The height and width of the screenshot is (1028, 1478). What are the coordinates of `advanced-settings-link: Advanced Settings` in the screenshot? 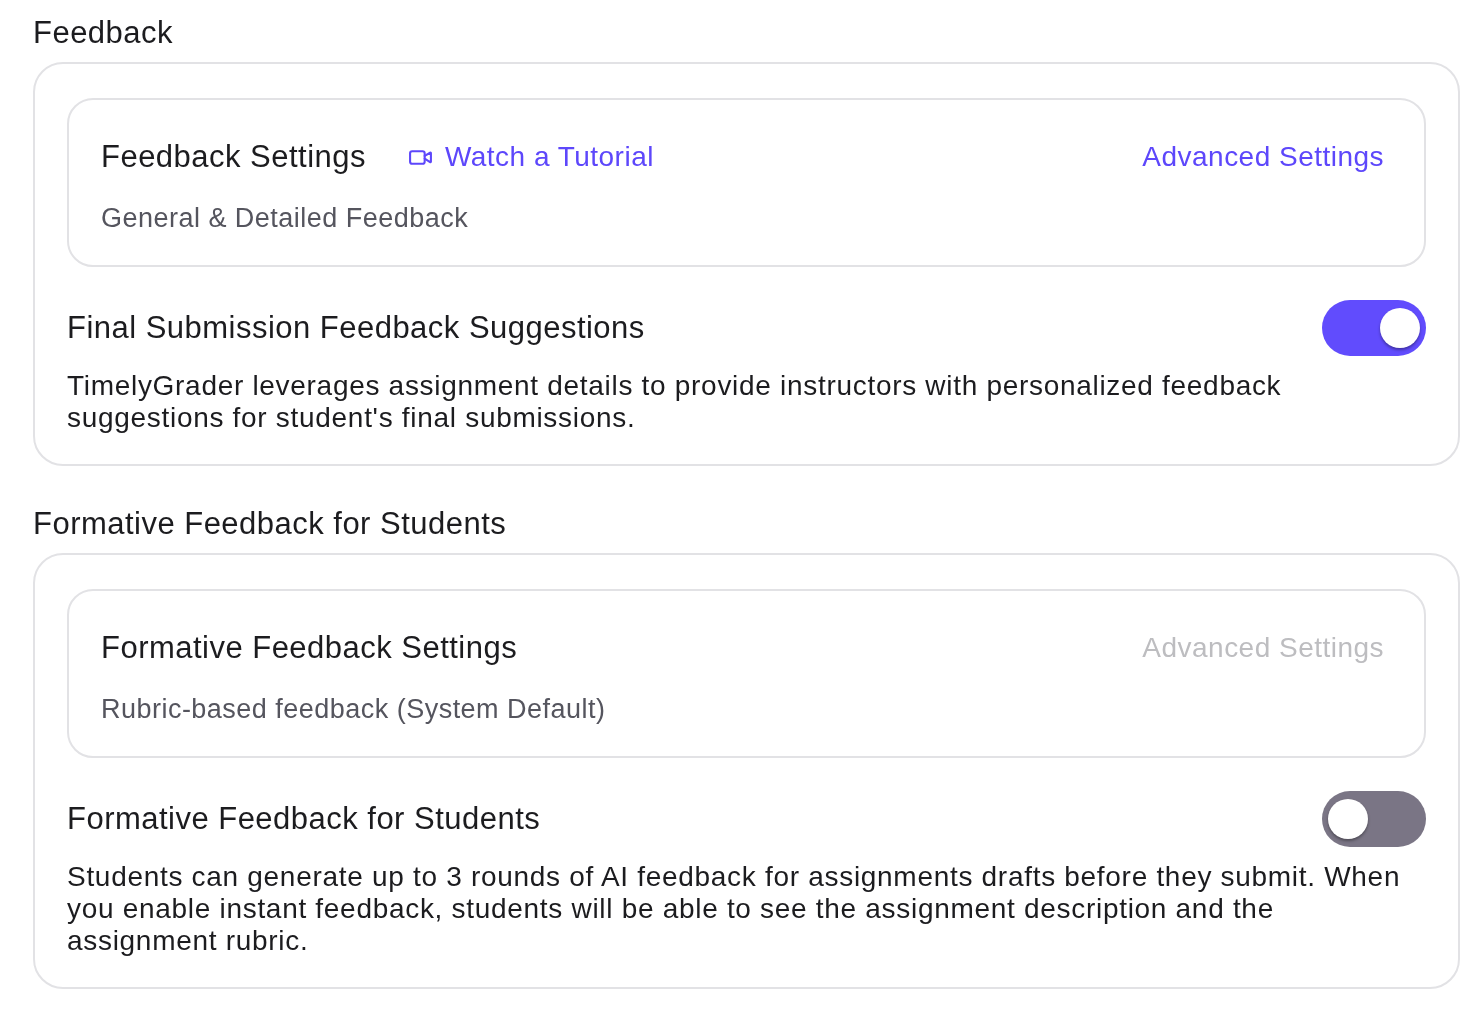 It's located at (1263, 157).